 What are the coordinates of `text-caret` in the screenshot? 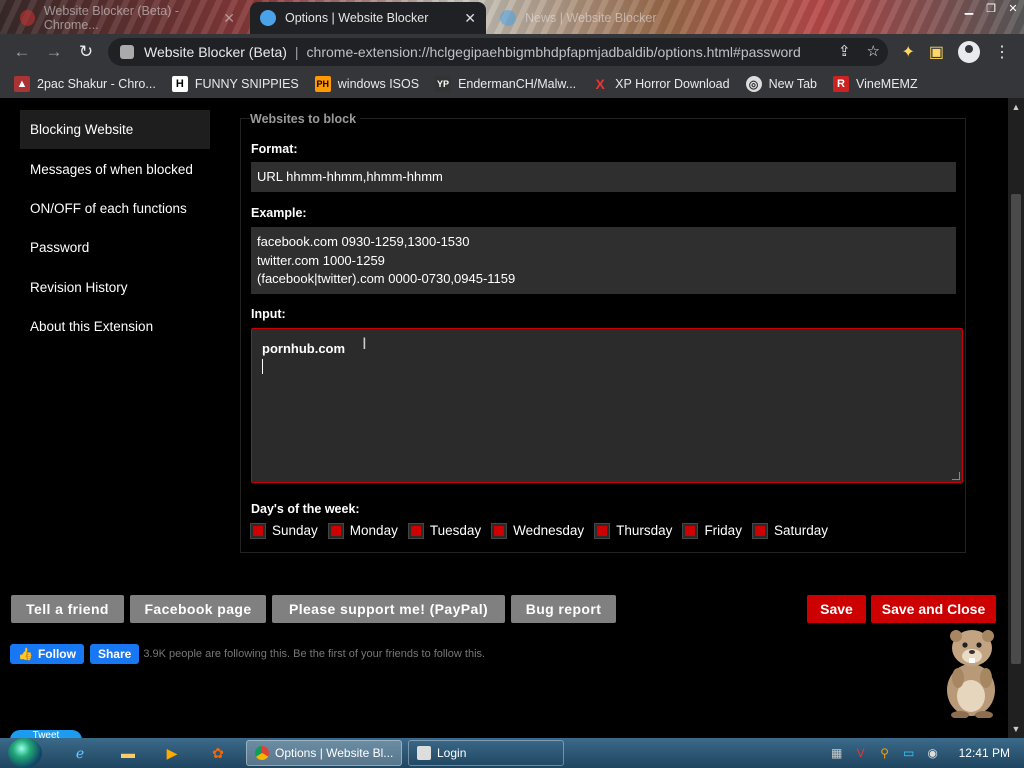 It's located at (262, 366).